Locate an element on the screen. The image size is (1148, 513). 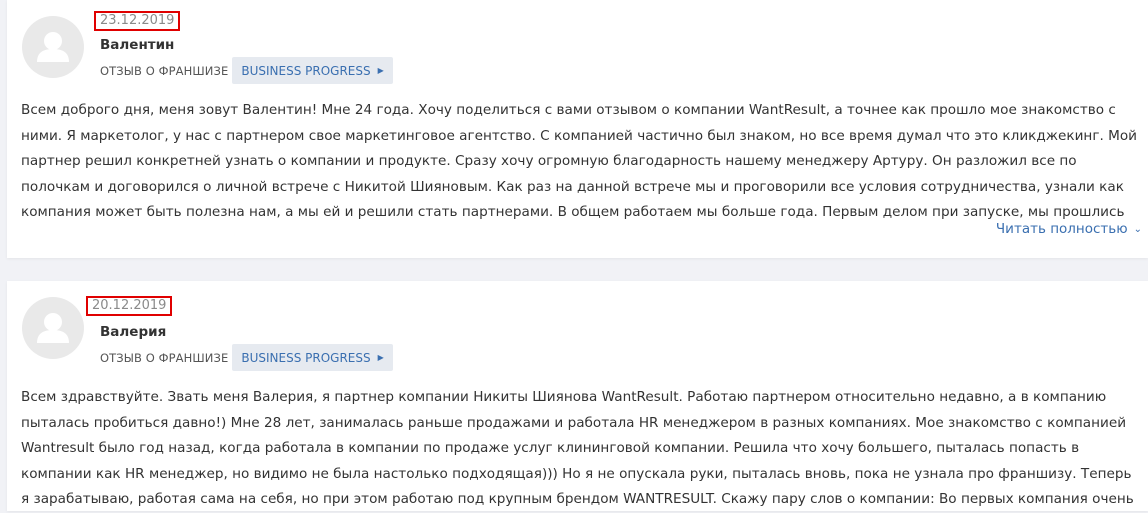
review-author: Валентин is located at coordinates (137, 45).